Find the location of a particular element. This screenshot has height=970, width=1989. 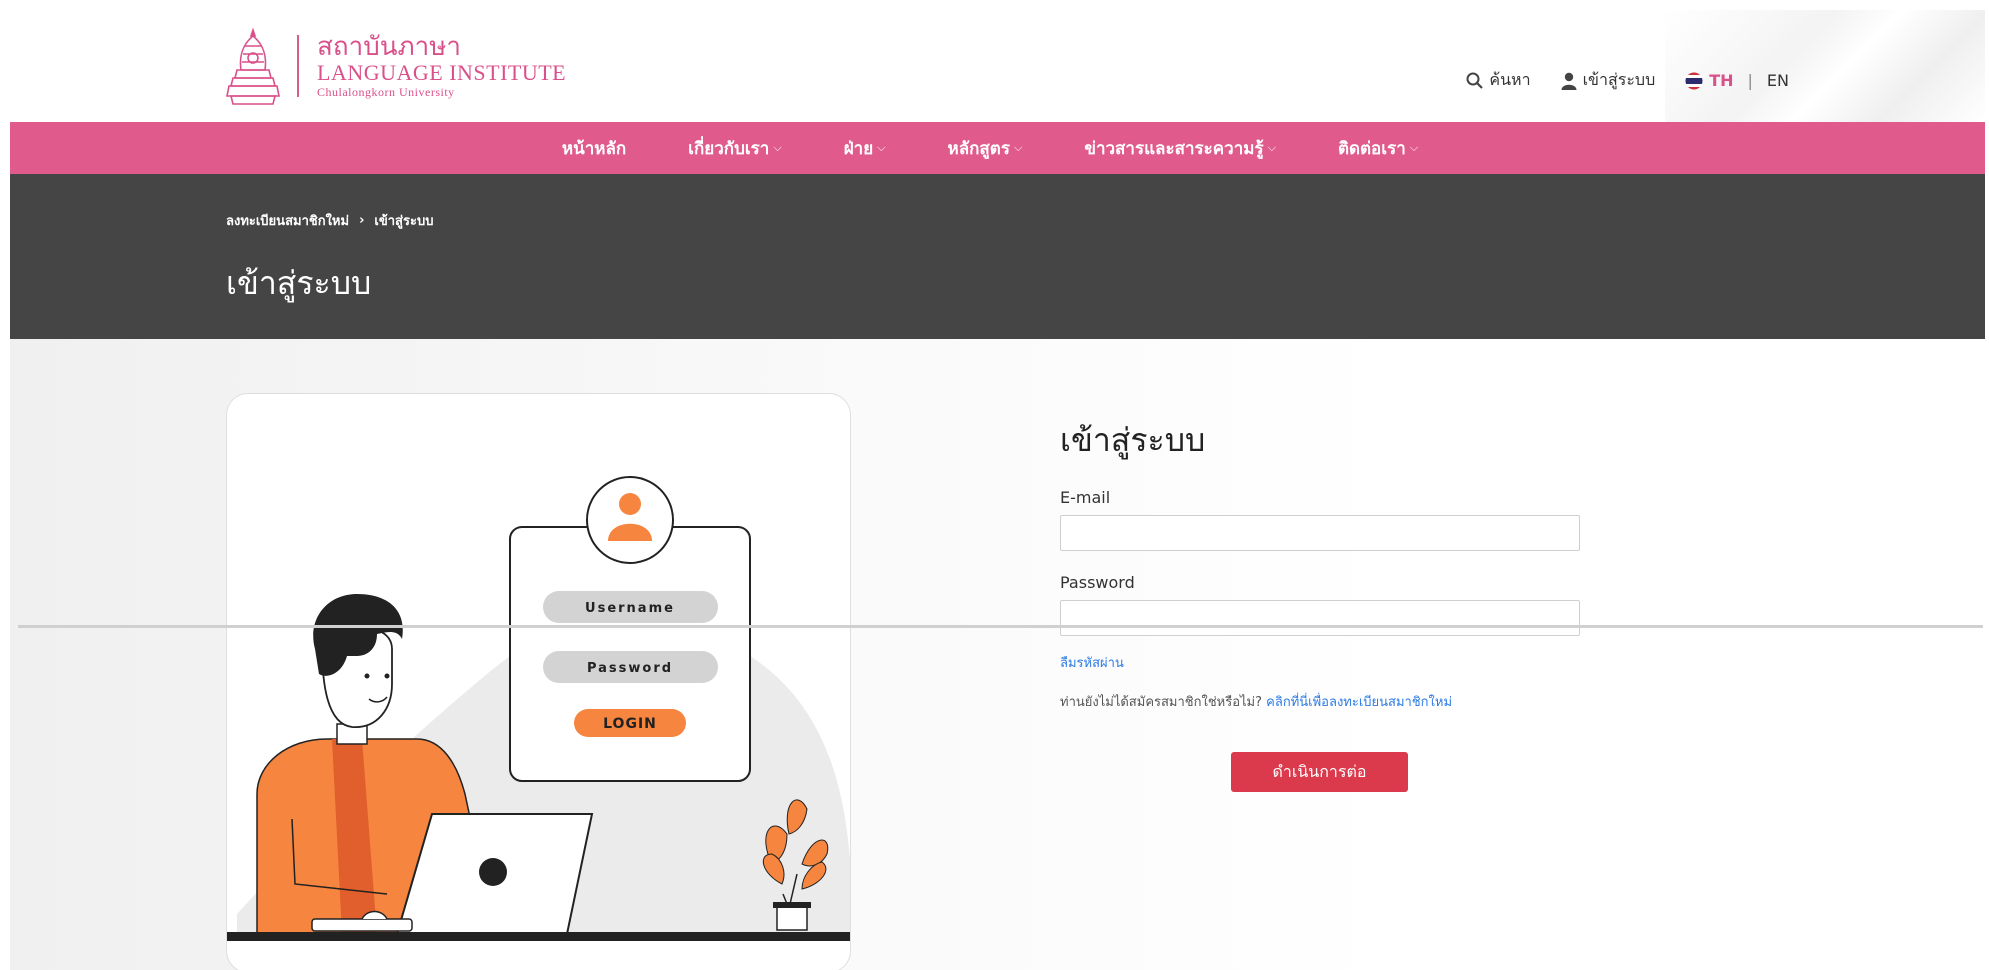

search-link: ค้นหา is located at coordinates (1498, 80).